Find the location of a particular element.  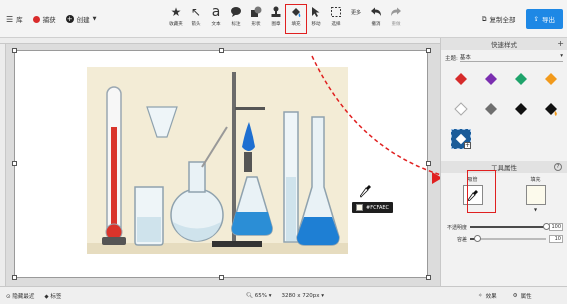

tool-arrow: ↖ 箭头 is located at coordinates (196, 19).